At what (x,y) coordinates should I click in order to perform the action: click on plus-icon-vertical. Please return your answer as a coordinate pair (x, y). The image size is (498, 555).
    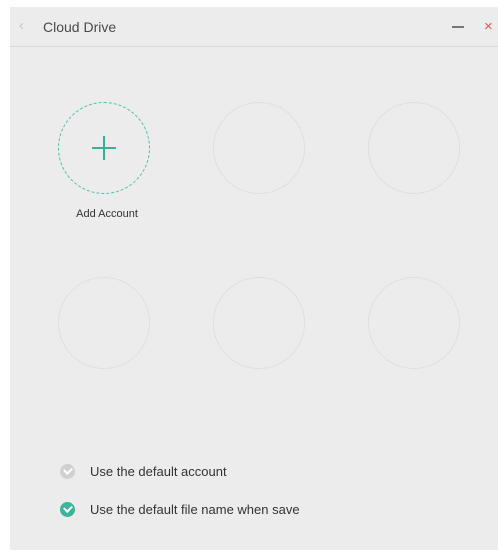
    Looking at the image, I should click on (104, 148).